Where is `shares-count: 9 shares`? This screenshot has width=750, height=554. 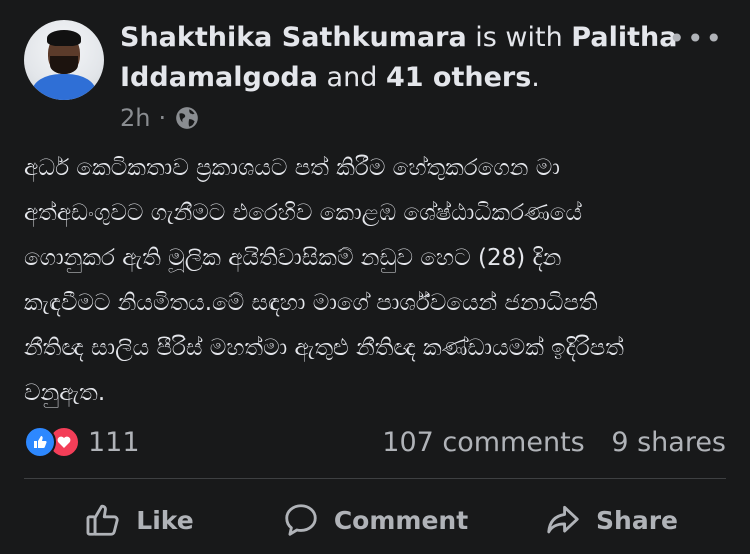 shares-count: 9 shares is located at coordinates (668, 442).